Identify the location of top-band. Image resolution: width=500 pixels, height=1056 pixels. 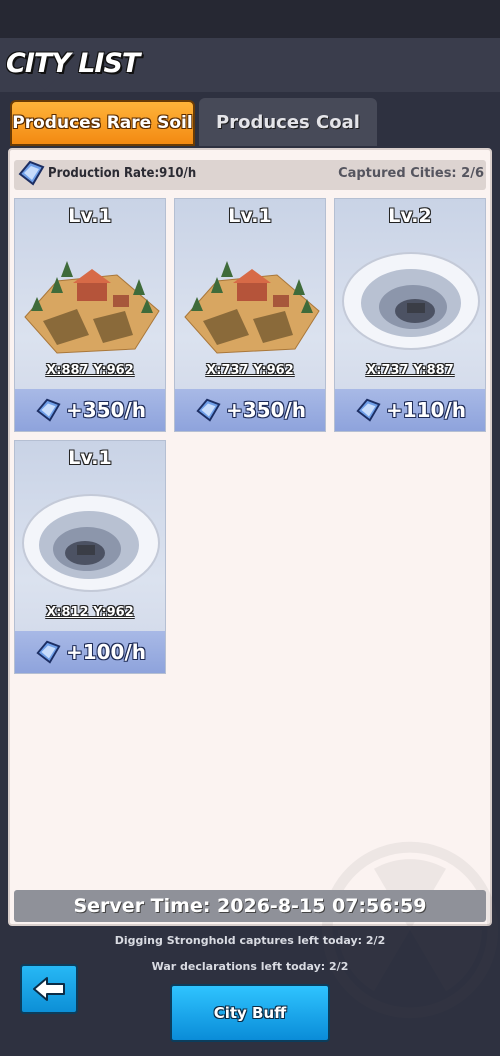
(250, 19).